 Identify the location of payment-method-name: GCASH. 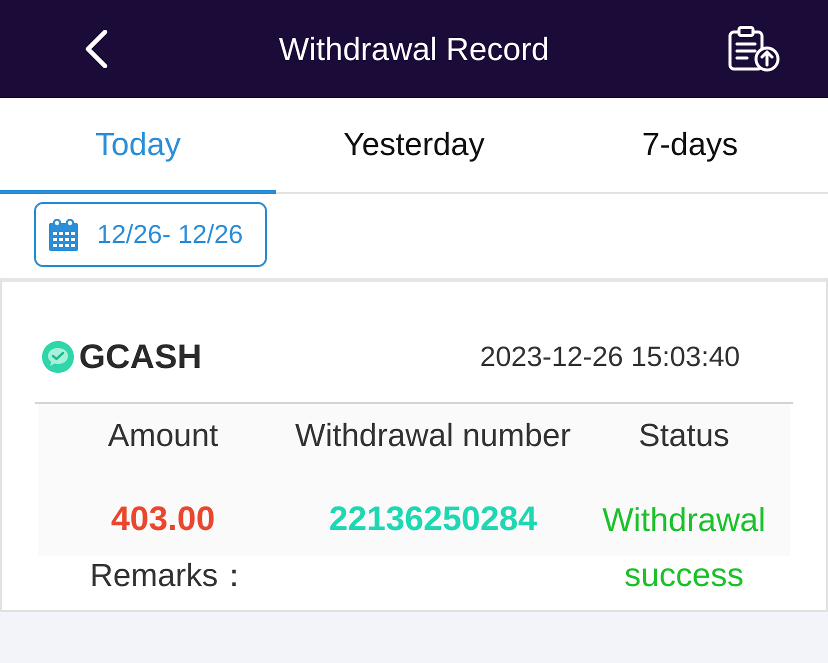
(140, 357).